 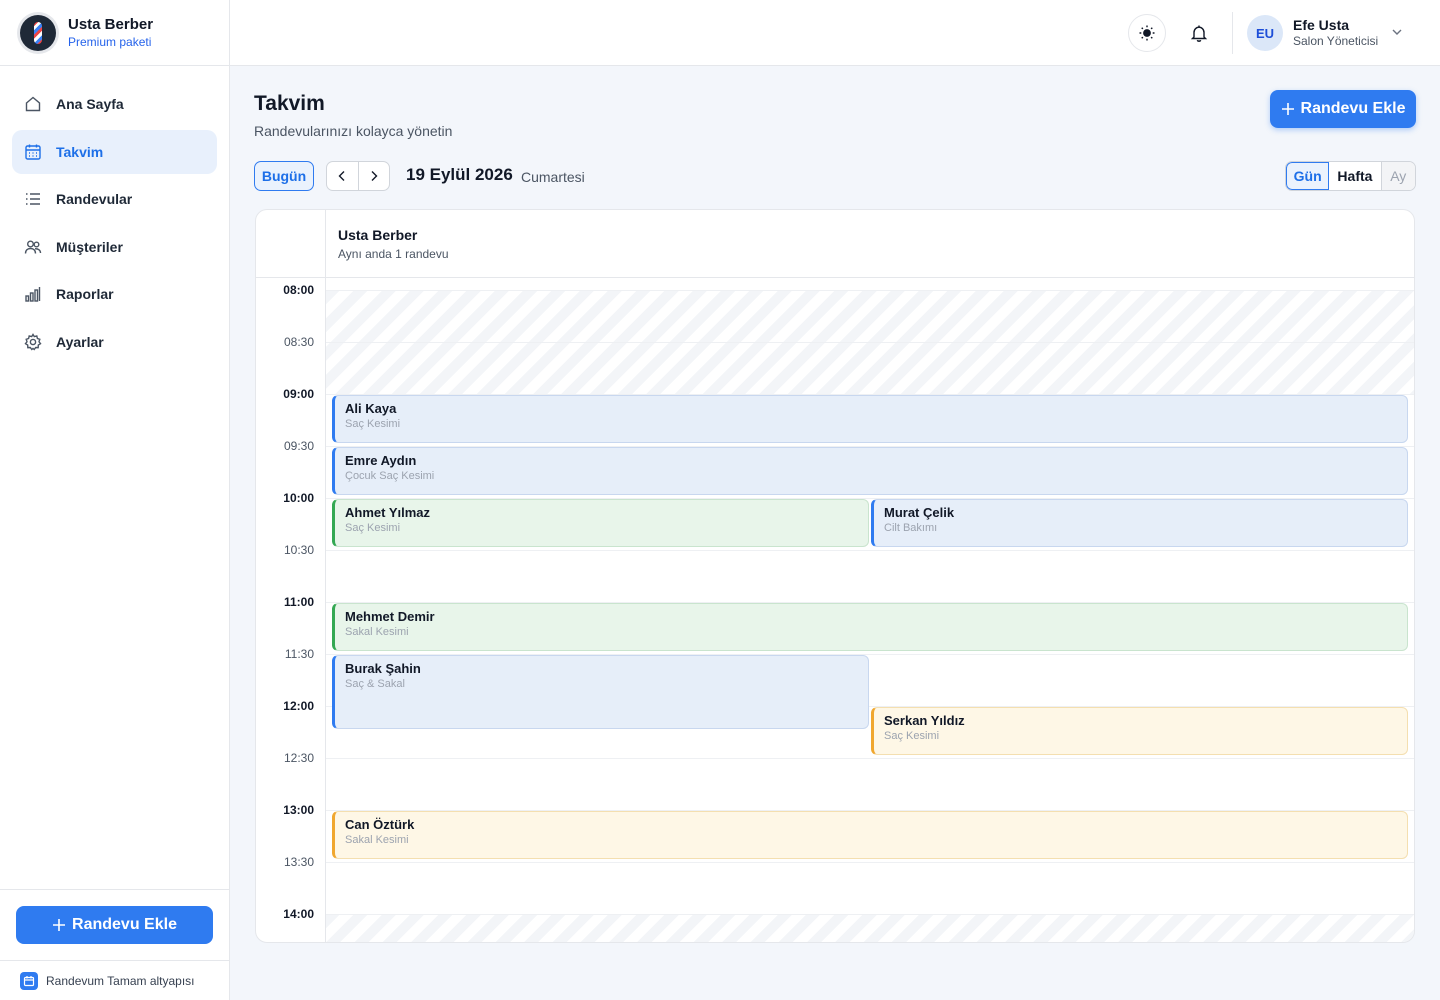 I want to click on chevron-down-icon, so click(x=1397, y=34).